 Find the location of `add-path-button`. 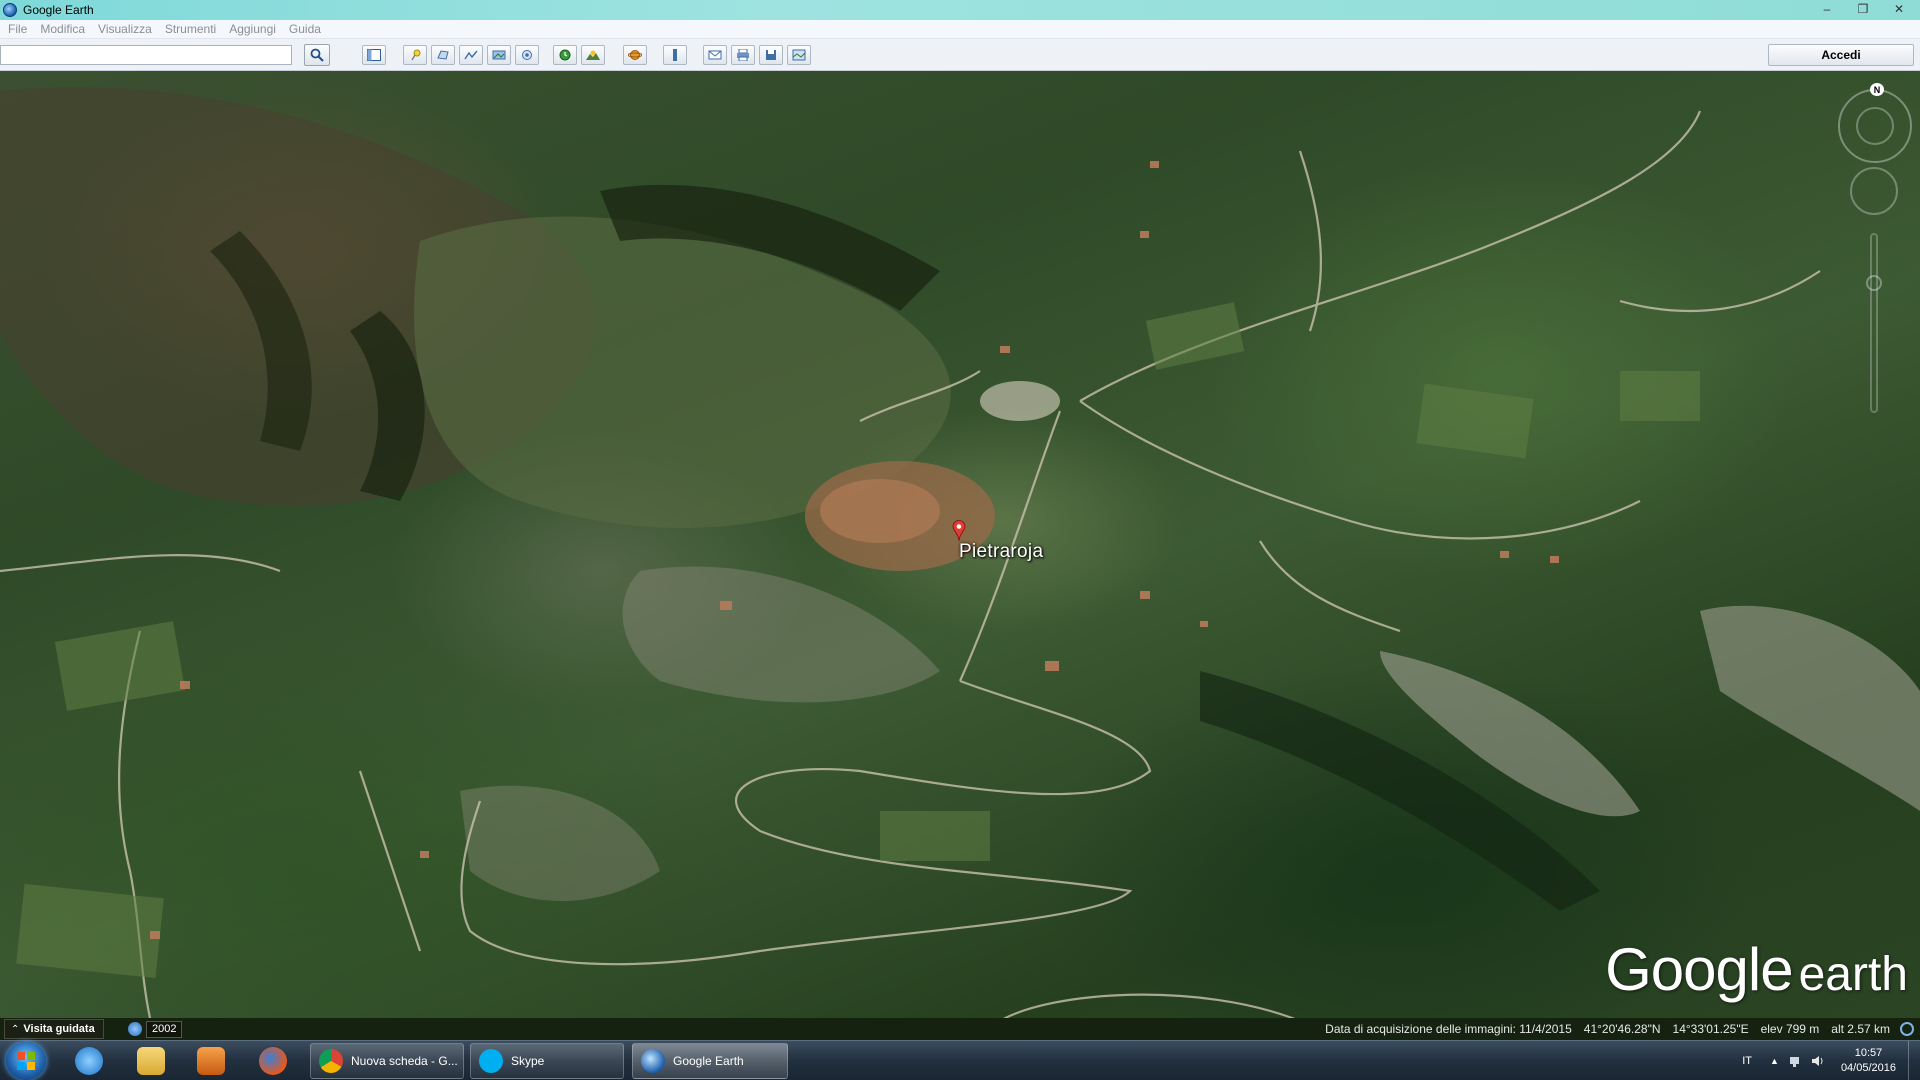

add-path-button is located at coordinates (471, 55).